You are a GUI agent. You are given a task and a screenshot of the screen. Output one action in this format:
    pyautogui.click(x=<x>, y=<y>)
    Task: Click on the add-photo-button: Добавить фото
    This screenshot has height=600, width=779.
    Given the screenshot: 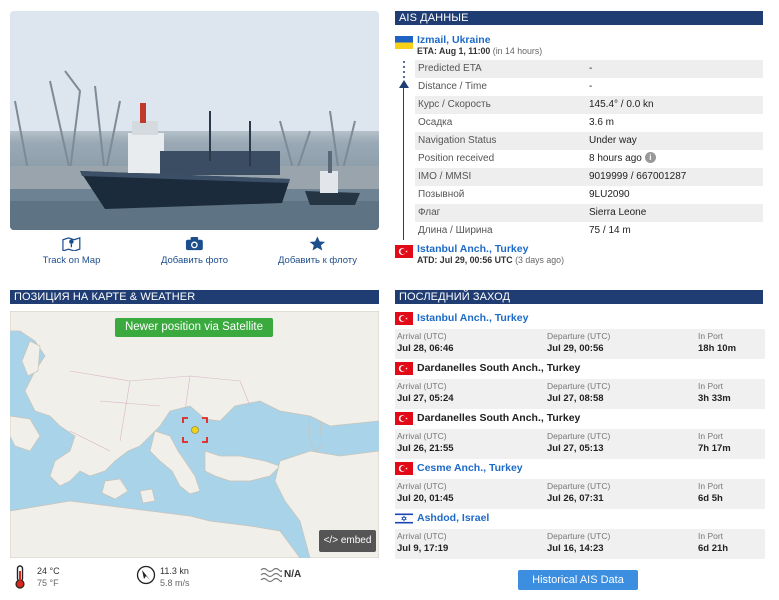 What is the action you would take?
    pyautogui.click(x=194, y=253)
    